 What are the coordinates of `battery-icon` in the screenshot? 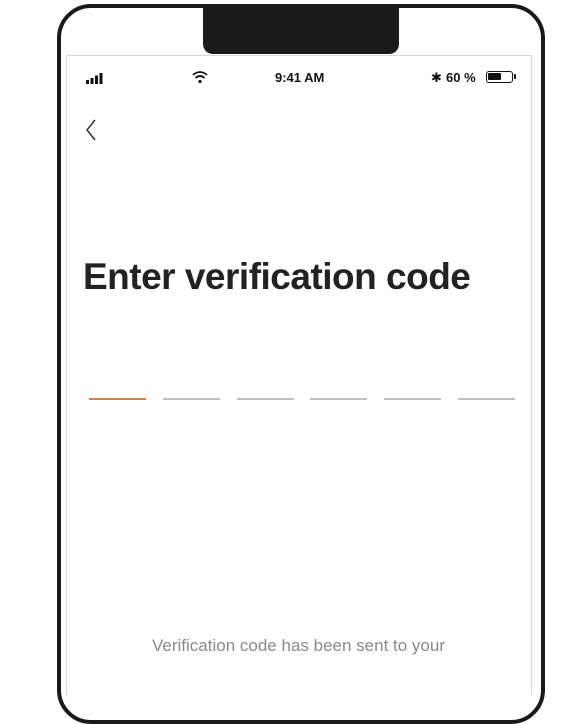 It's located at (499, 77).